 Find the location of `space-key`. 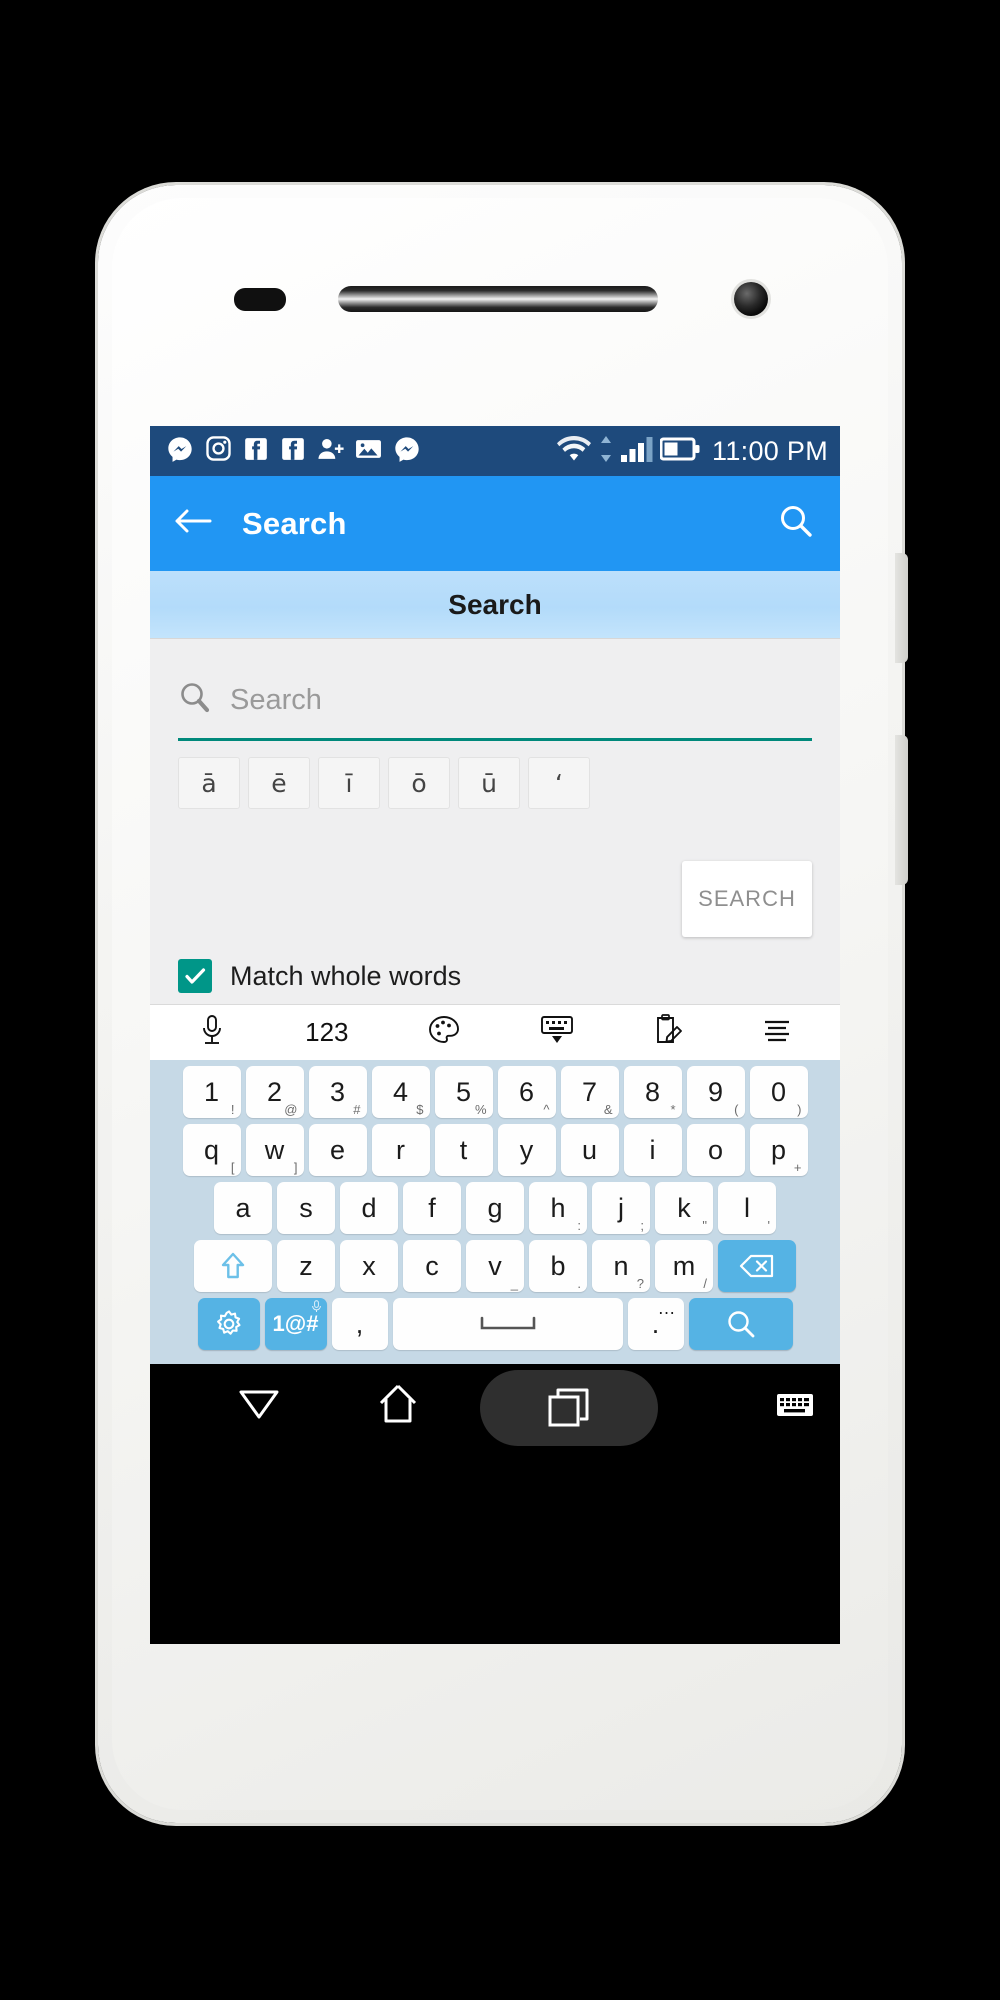

space-key is located at coordinates (507, 1324).